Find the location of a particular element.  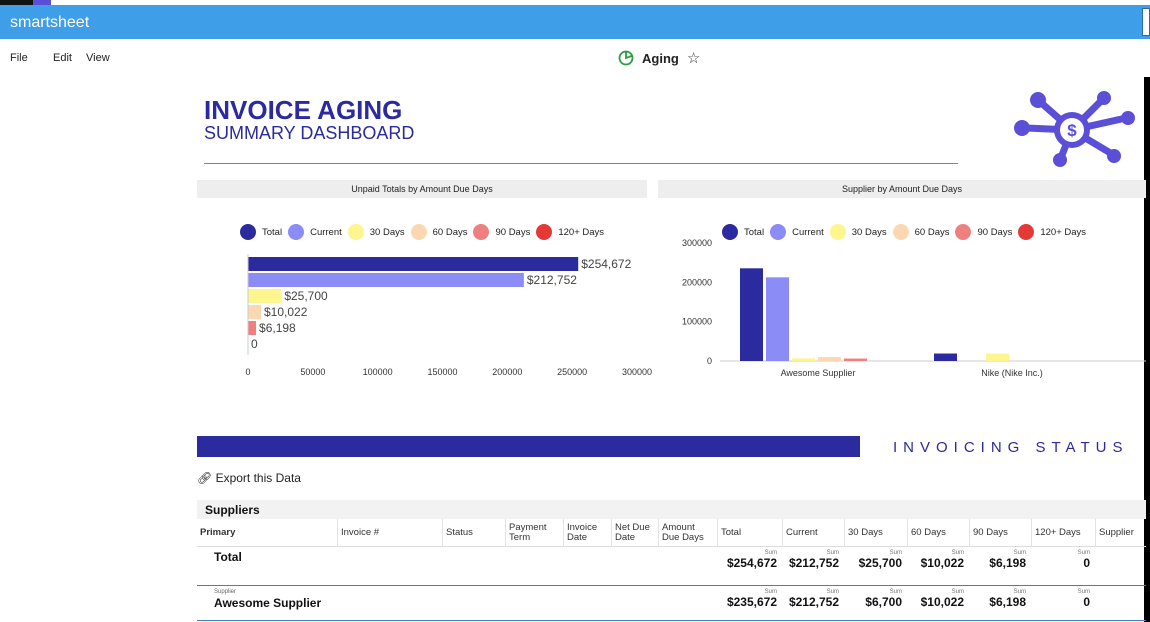

column-header: 60 Days is located at coordinates (938, 533).